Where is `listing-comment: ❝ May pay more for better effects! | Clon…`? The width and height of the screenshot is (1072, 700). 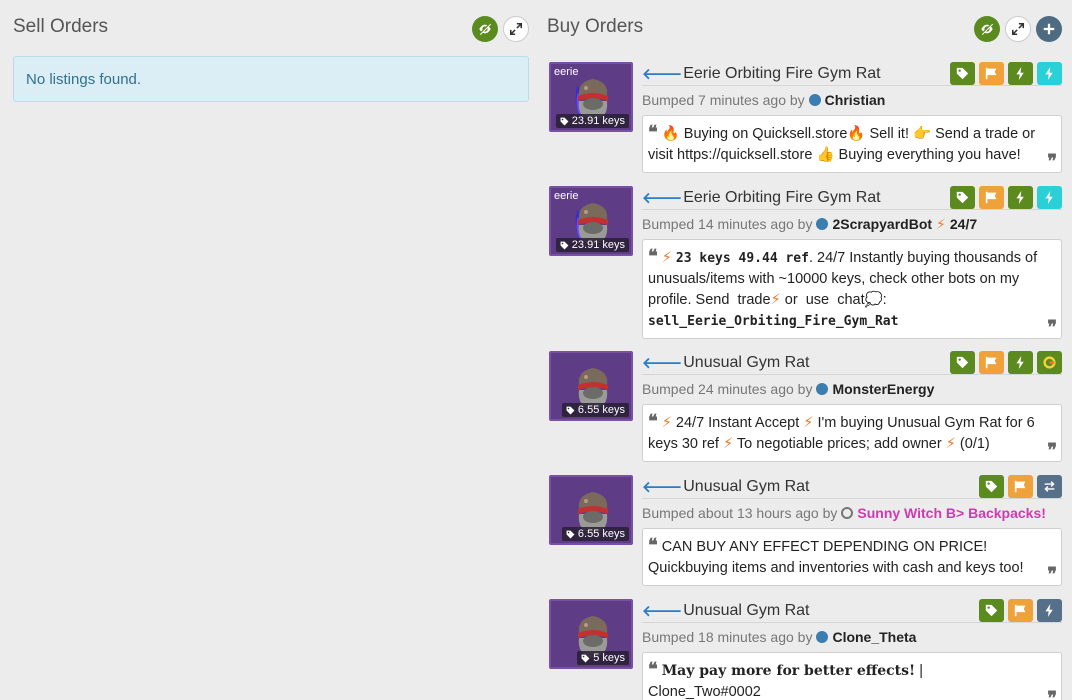
listing-comment: ❝ May pay more for better effects! | Clon… is located at coordinates (852, 676).